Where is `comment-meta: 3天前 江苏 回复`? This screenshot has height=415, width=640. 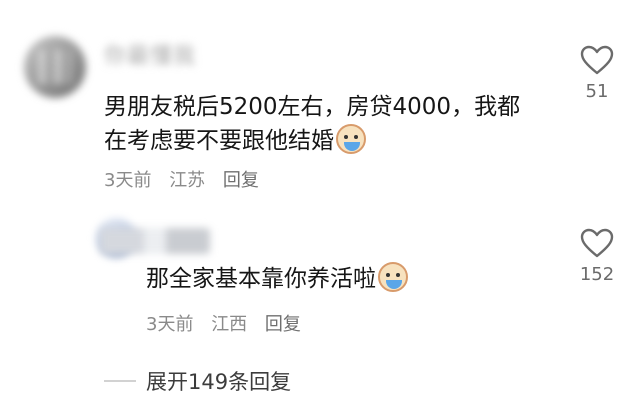
comment-meta: 3天前 江苏 回复 is located at coordinates (187, 179).